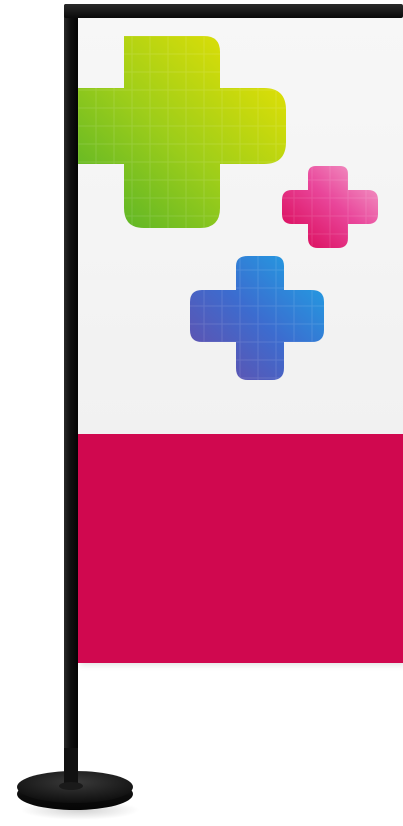 This screenshot has width=403, height=826. I want to click on green-yellow-plus-icon, so click(182, 132).